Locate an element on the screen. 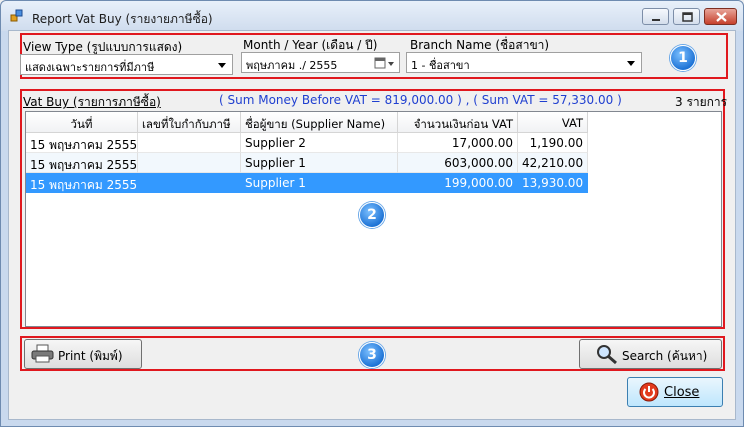 Image resolution: width=744 pixels, height=427 pixels. maximize-icon is located at coordinates (687, 17).